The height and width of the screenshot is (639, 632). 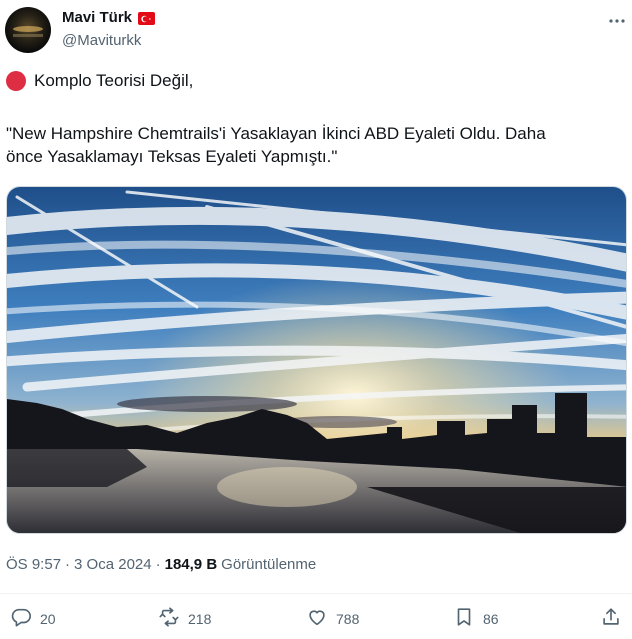 I want to click on views-count: 184,9 B, so click(x=191, y=564).